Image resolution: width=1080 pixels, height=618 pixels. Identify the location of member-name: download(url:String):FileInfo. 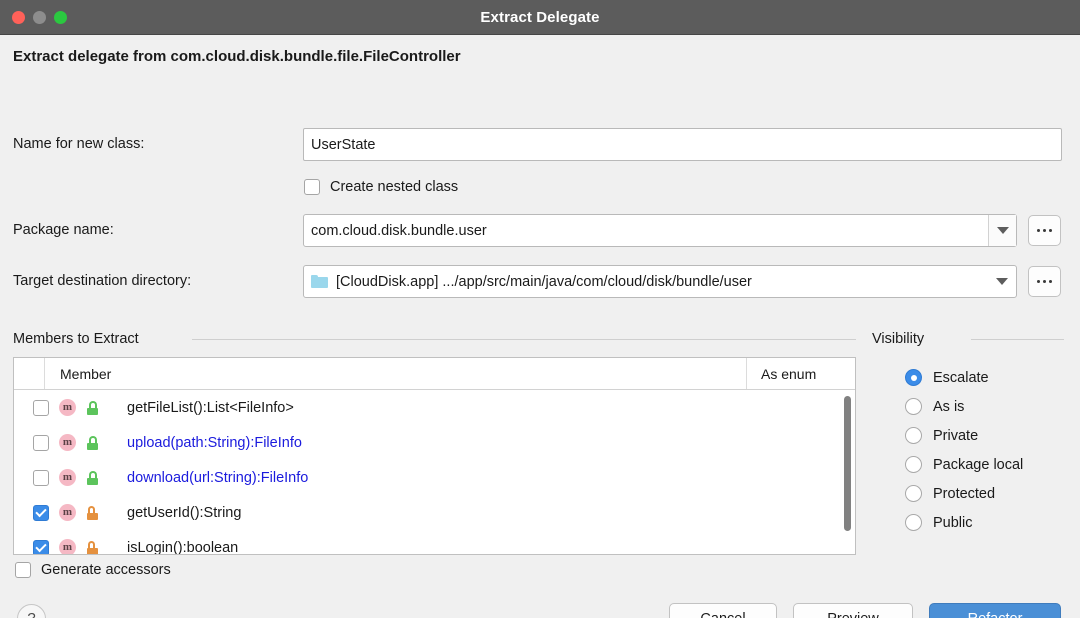
(218, 477).